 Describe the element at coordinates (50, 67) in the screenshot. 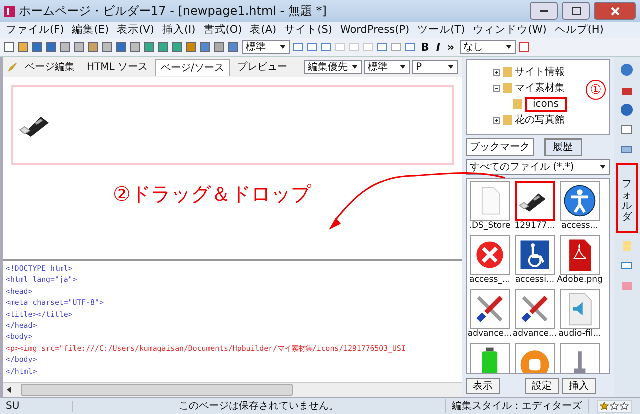

I see `editor-tab: ページ編集` at that location.